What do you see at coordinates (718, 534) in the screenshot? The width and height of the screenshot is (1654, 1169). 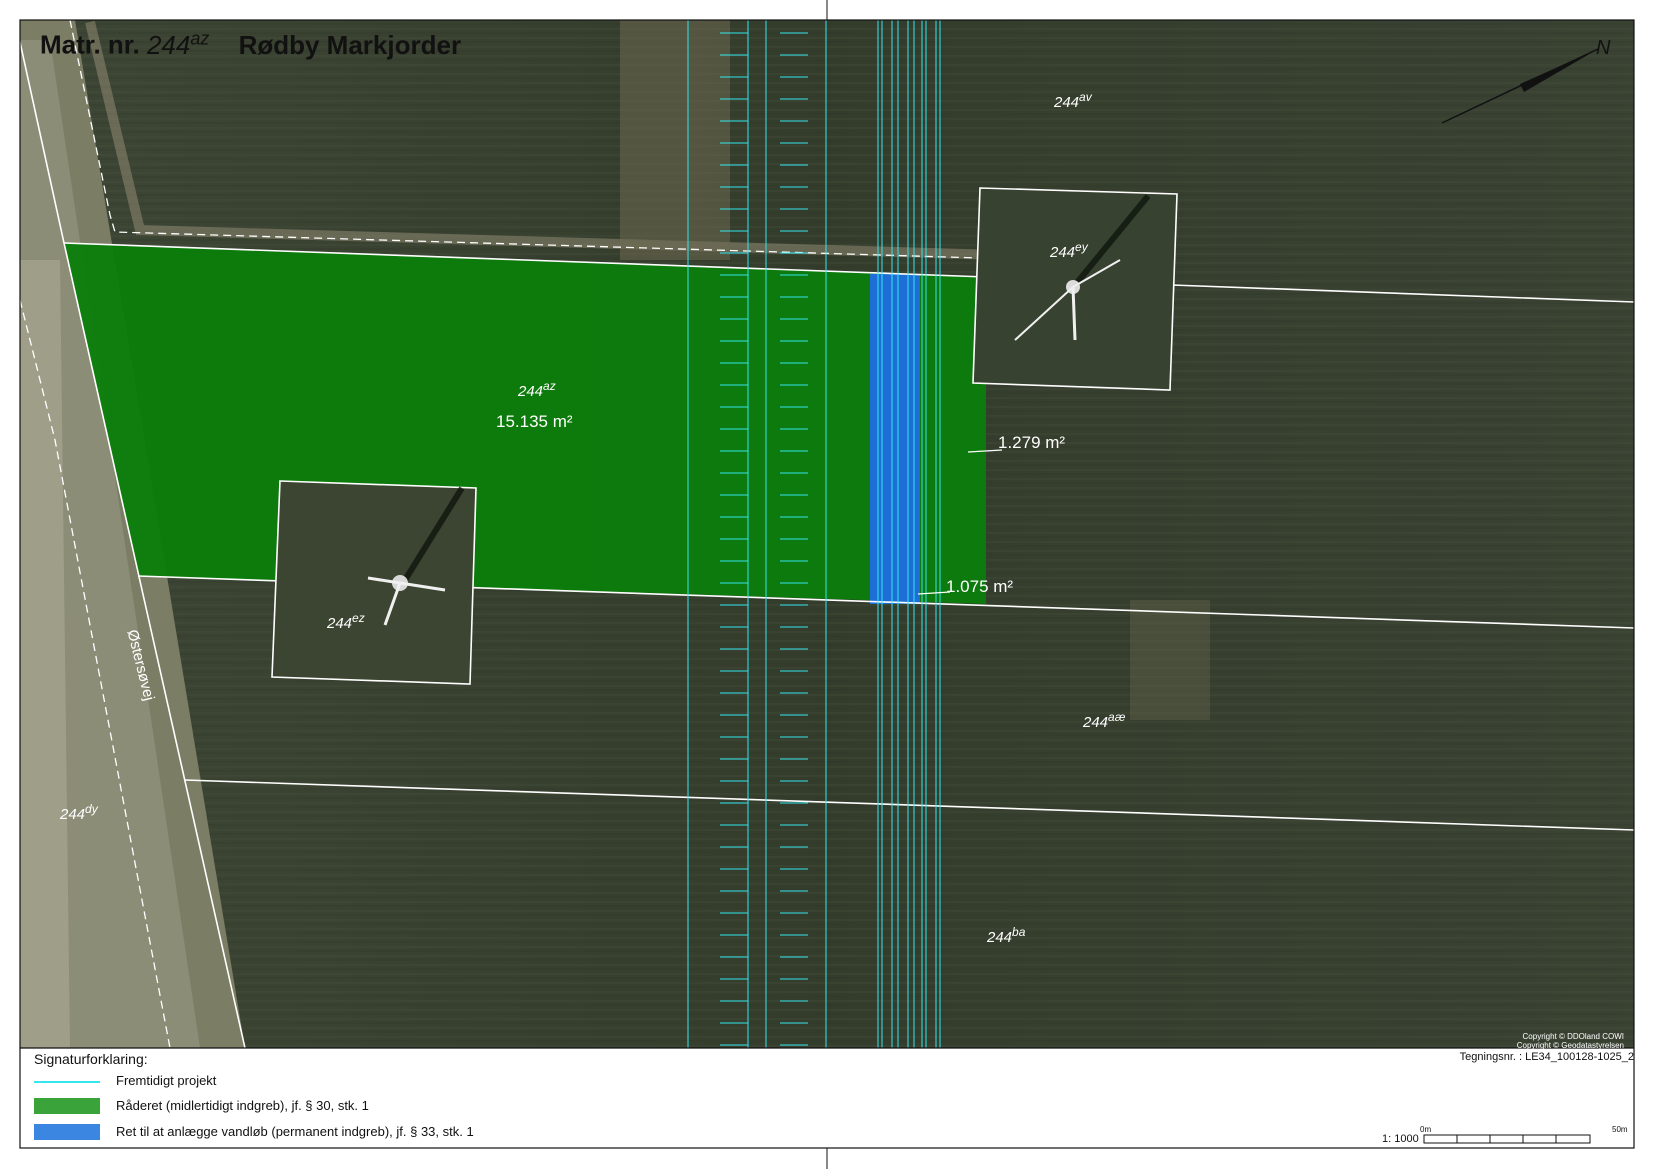 I see `corridor-hatch-left` at bounding box center [718, 534].